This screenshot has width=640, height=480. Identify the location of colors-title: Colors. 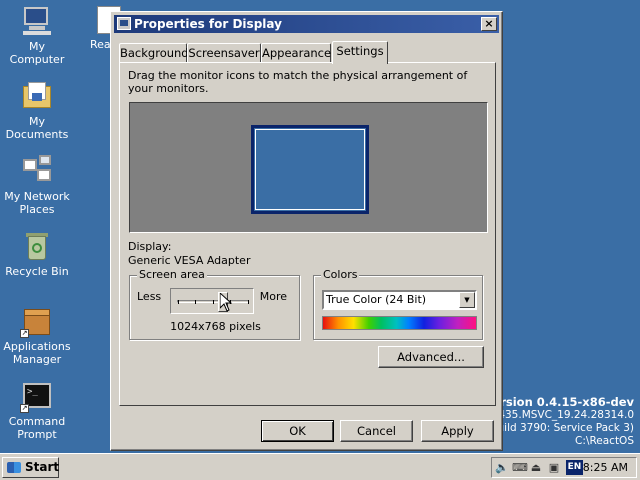
(340, 274).